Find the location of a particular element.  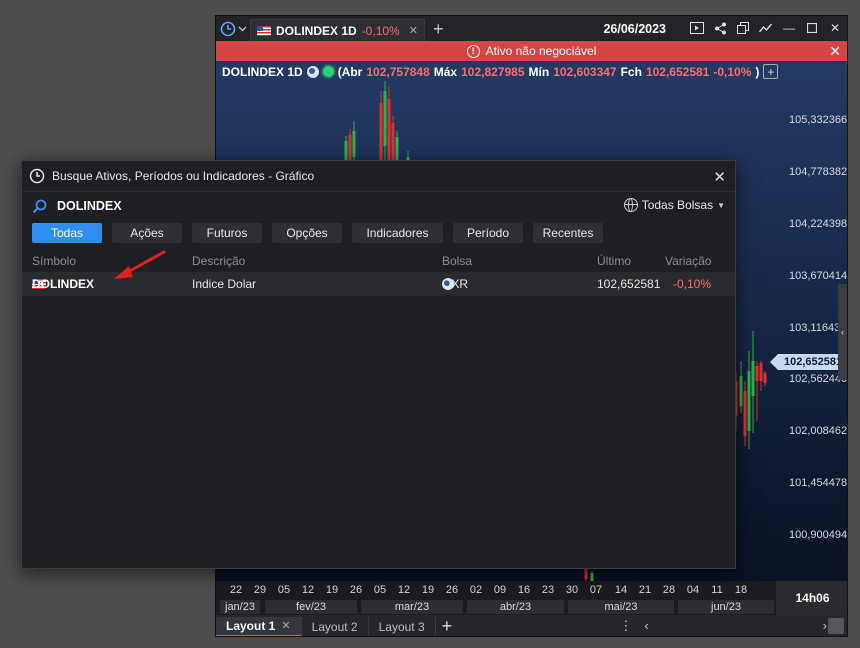

filter-tab-acoes: Ações is located at coordinates (147, 233).